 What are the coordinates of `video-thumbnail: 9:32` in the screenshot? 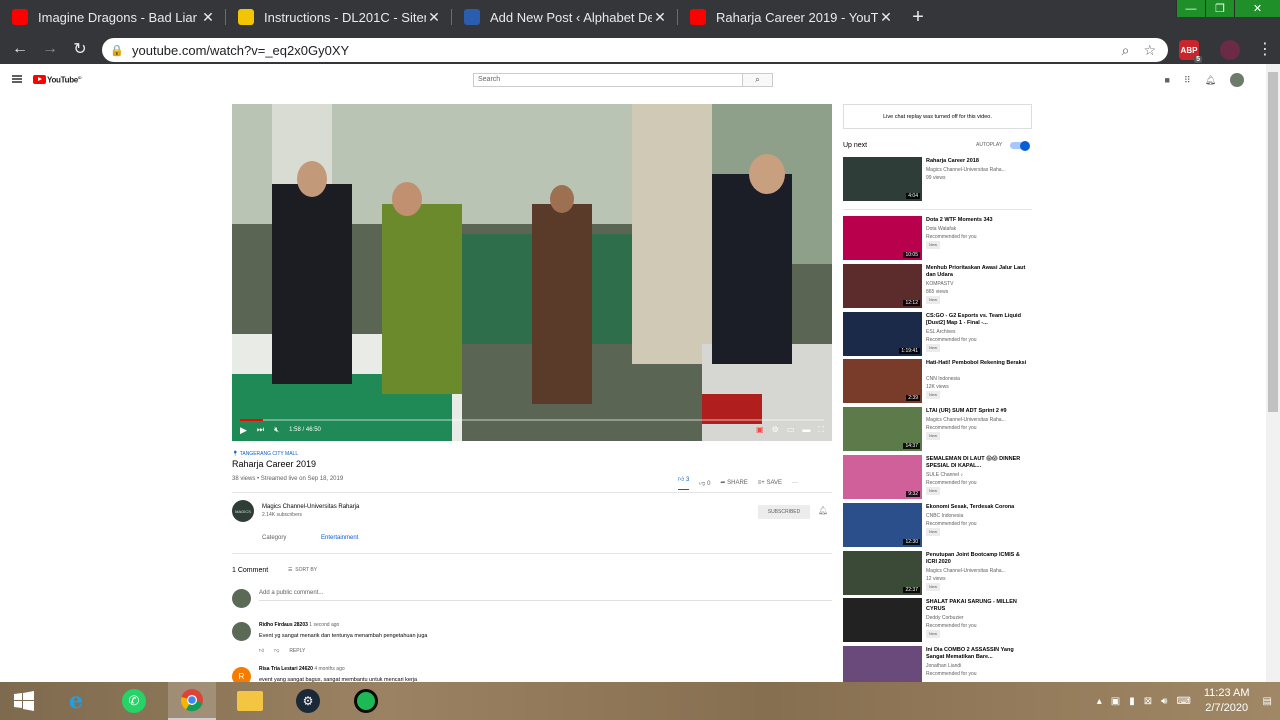 It's located at (882, 477).